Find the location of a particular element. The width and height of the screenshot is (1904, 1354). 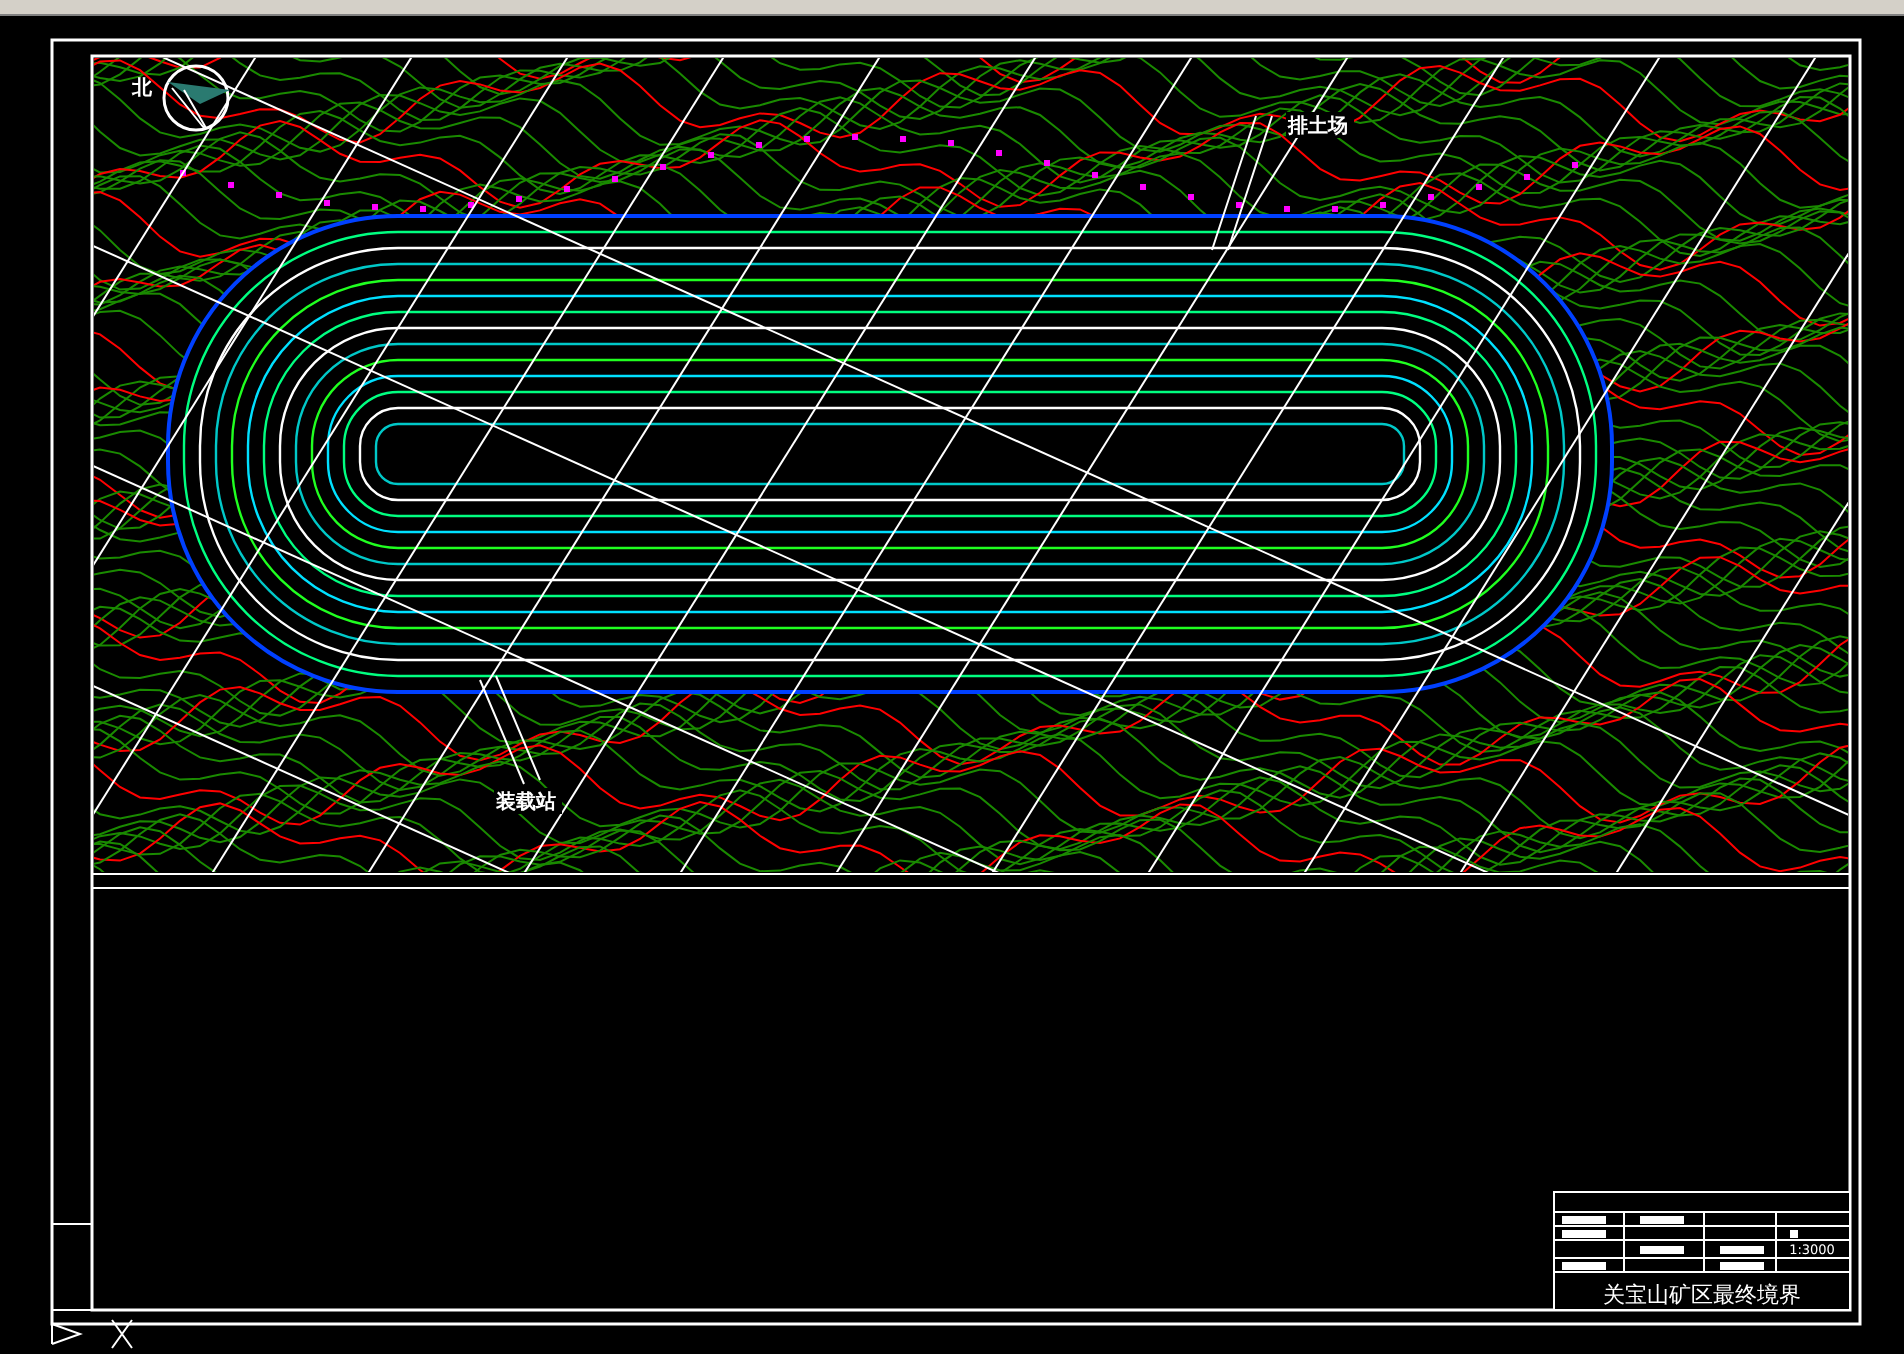

ucs-icon is located at coordinates (92, 1334).